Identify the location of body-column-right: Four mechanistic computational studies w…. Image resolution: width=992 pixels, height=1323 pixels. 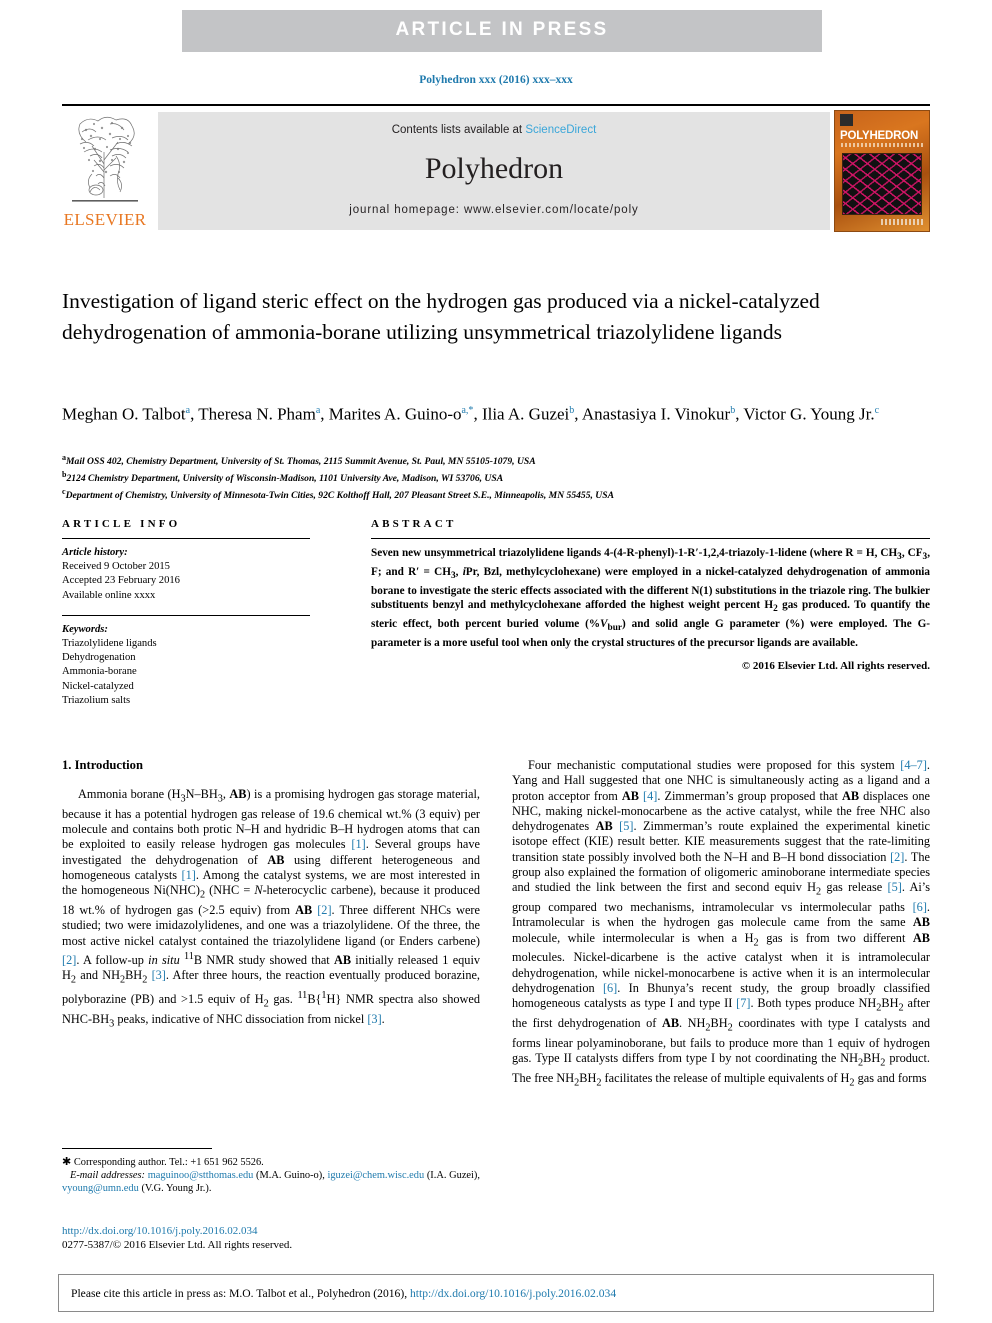
(721, 924).